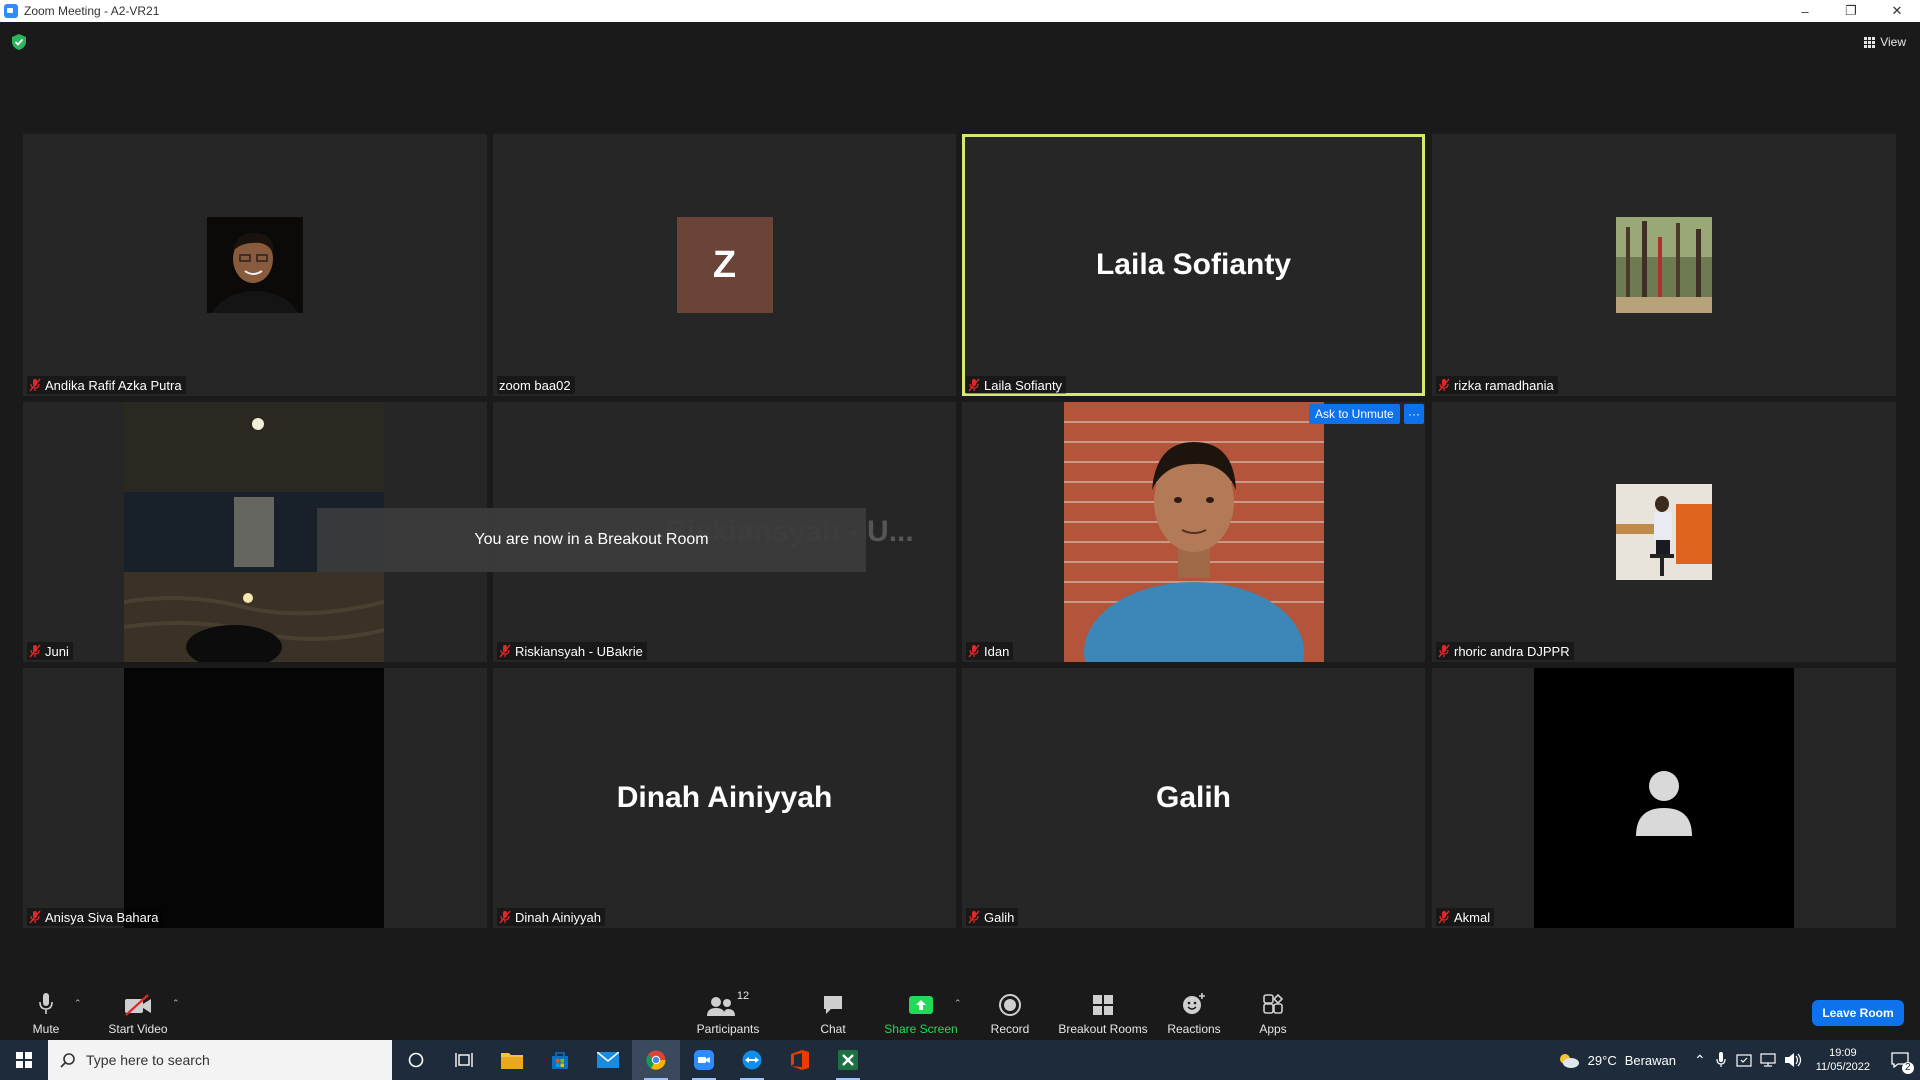 Image resolution: width=1920 pixels, height=1080 pixels. What do you see at coordinates (1897, 11) in the screenshot?
I see `close-button: ✕` at bounding box center [1897, 11].